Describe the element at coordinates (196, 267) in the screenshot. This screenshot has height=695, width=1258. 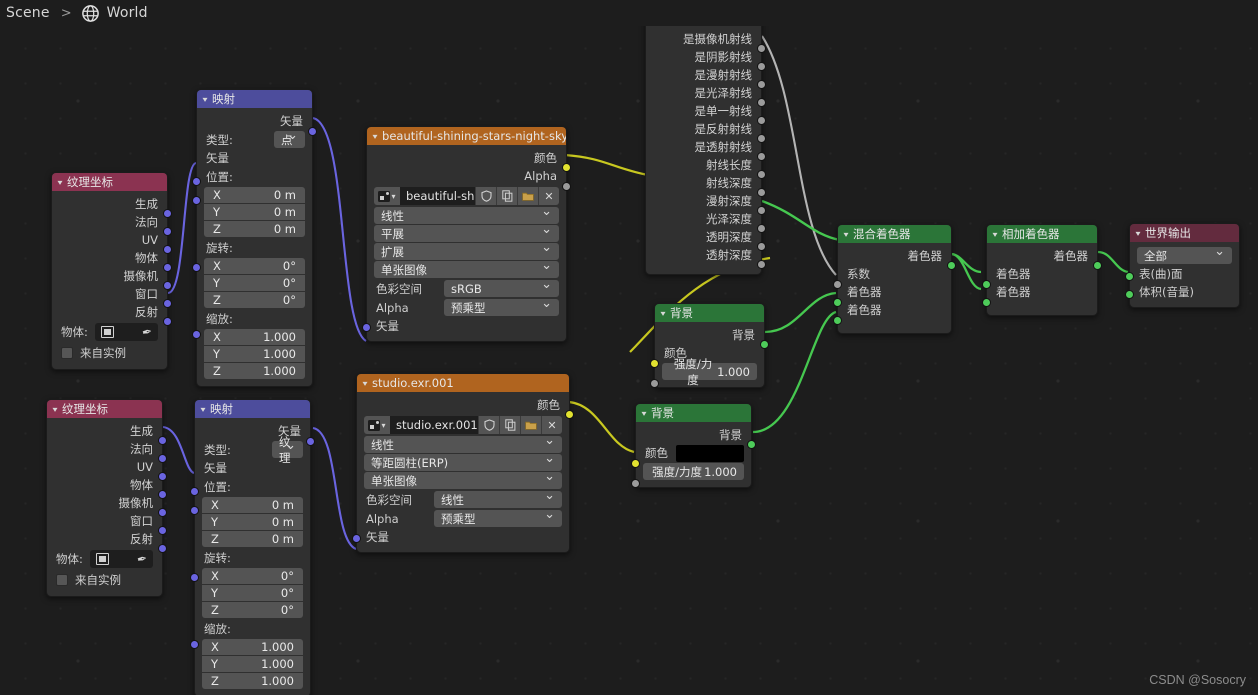
I see `socket-in-rotation` at that location.